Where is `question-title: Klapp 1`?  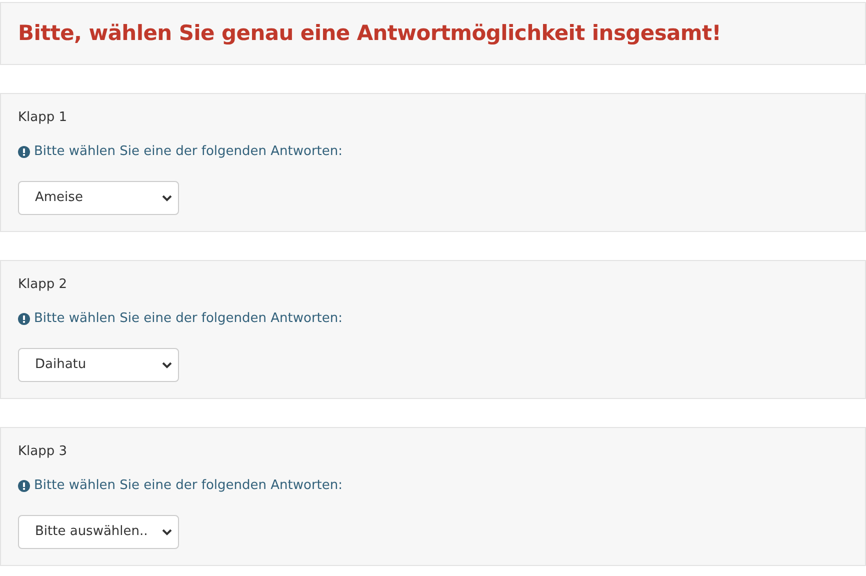 question-title: Klapp 1 is located at coordinates (43, 118).